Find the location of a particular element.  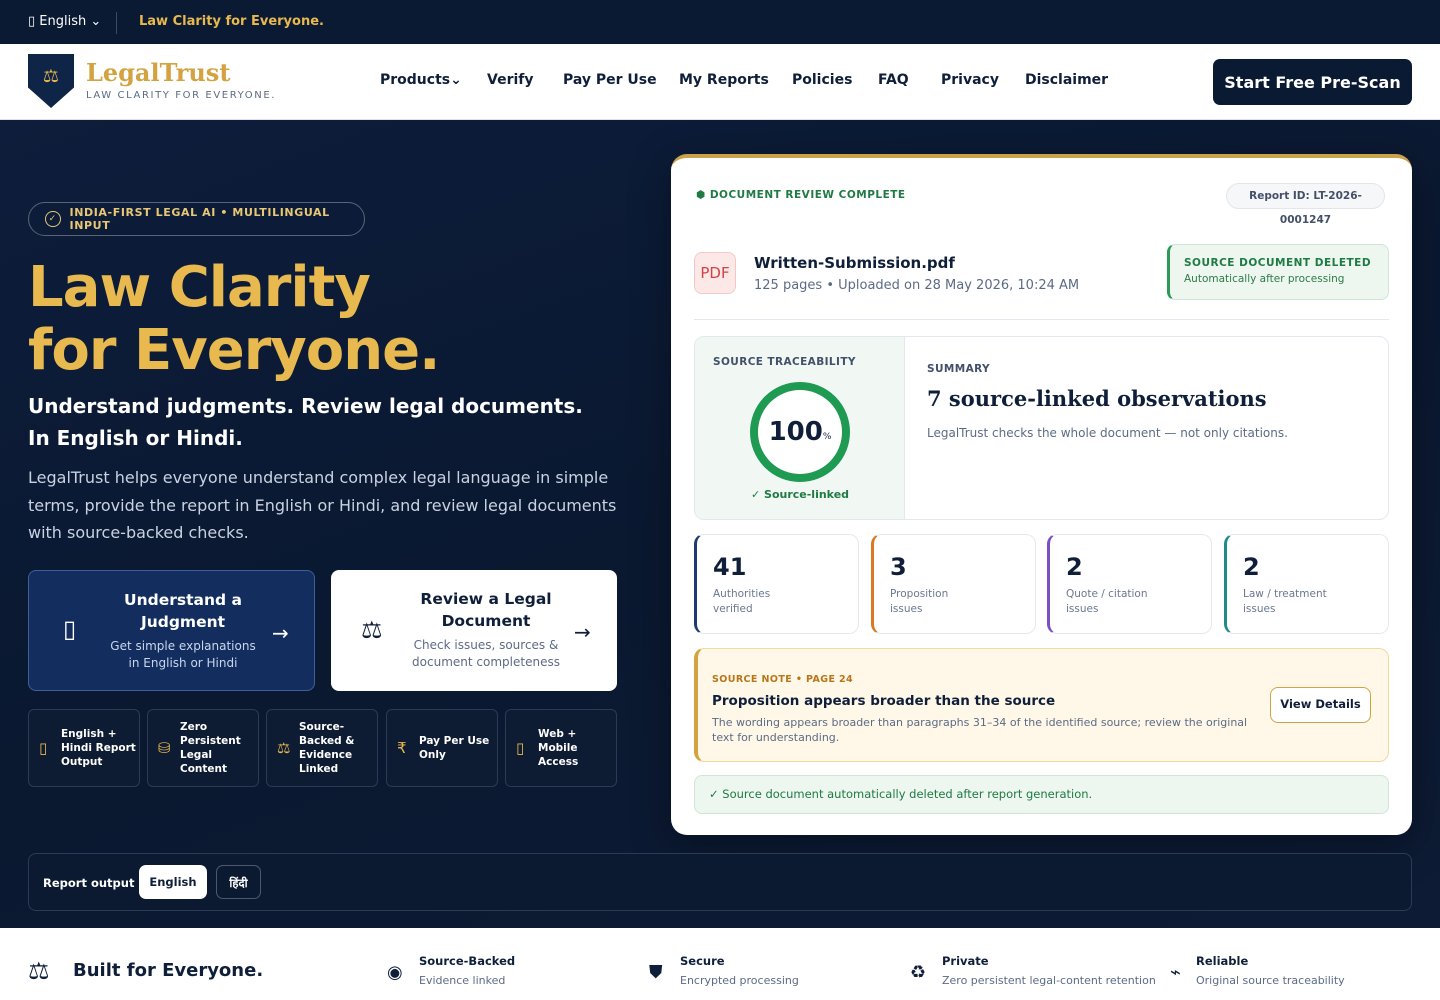

nav-policies: Policies is located at coordinates (822, 80).